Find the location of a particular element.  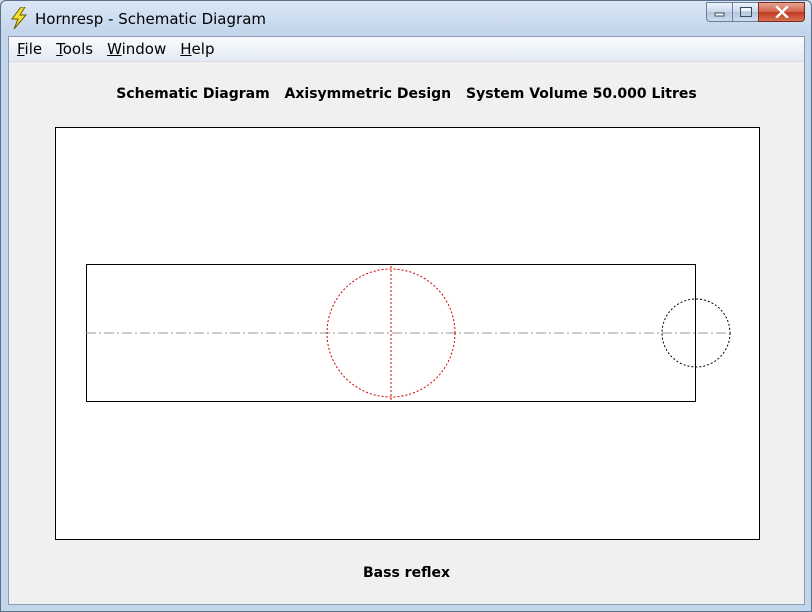

minimize-icon is located at coordinates (719, 14).